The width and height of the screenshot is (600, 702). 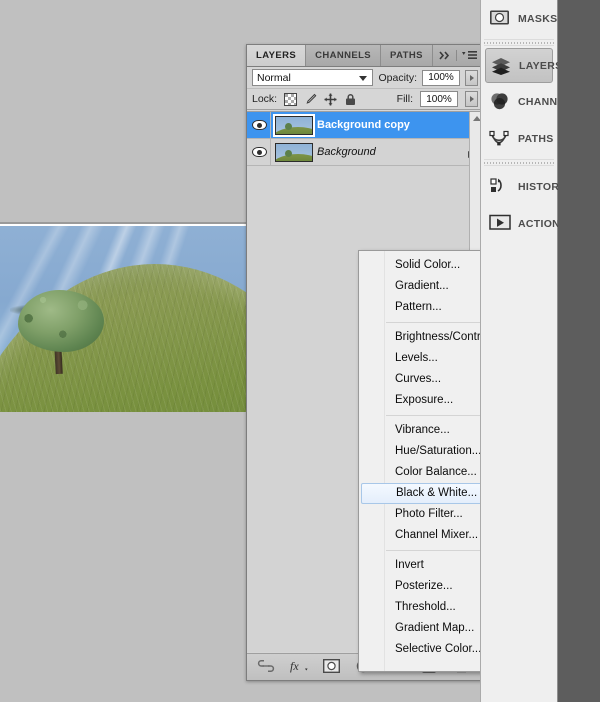 I want to click on opacity-slider-button, so click(x=471, y=77).